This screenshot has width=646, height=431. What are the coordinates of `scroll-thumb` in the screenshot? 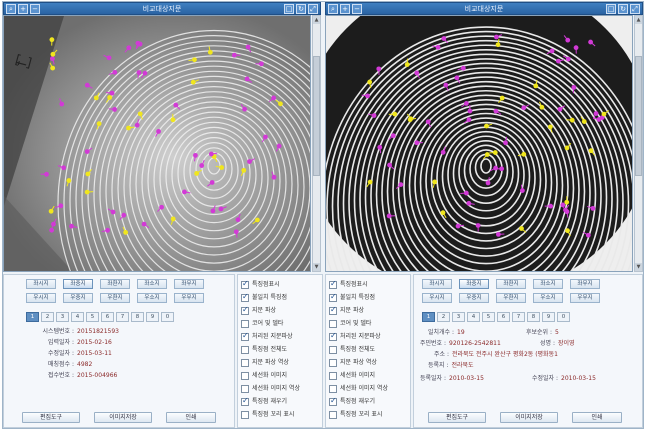 It's located at (638, 116).